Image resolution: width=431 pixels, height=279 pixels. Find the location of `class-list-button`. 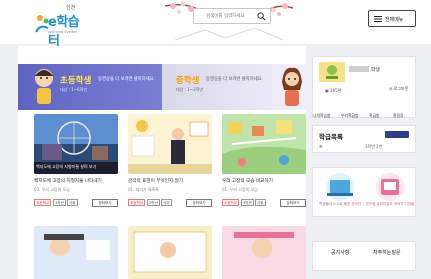

class-list-button is located at coordinates (397, 134).